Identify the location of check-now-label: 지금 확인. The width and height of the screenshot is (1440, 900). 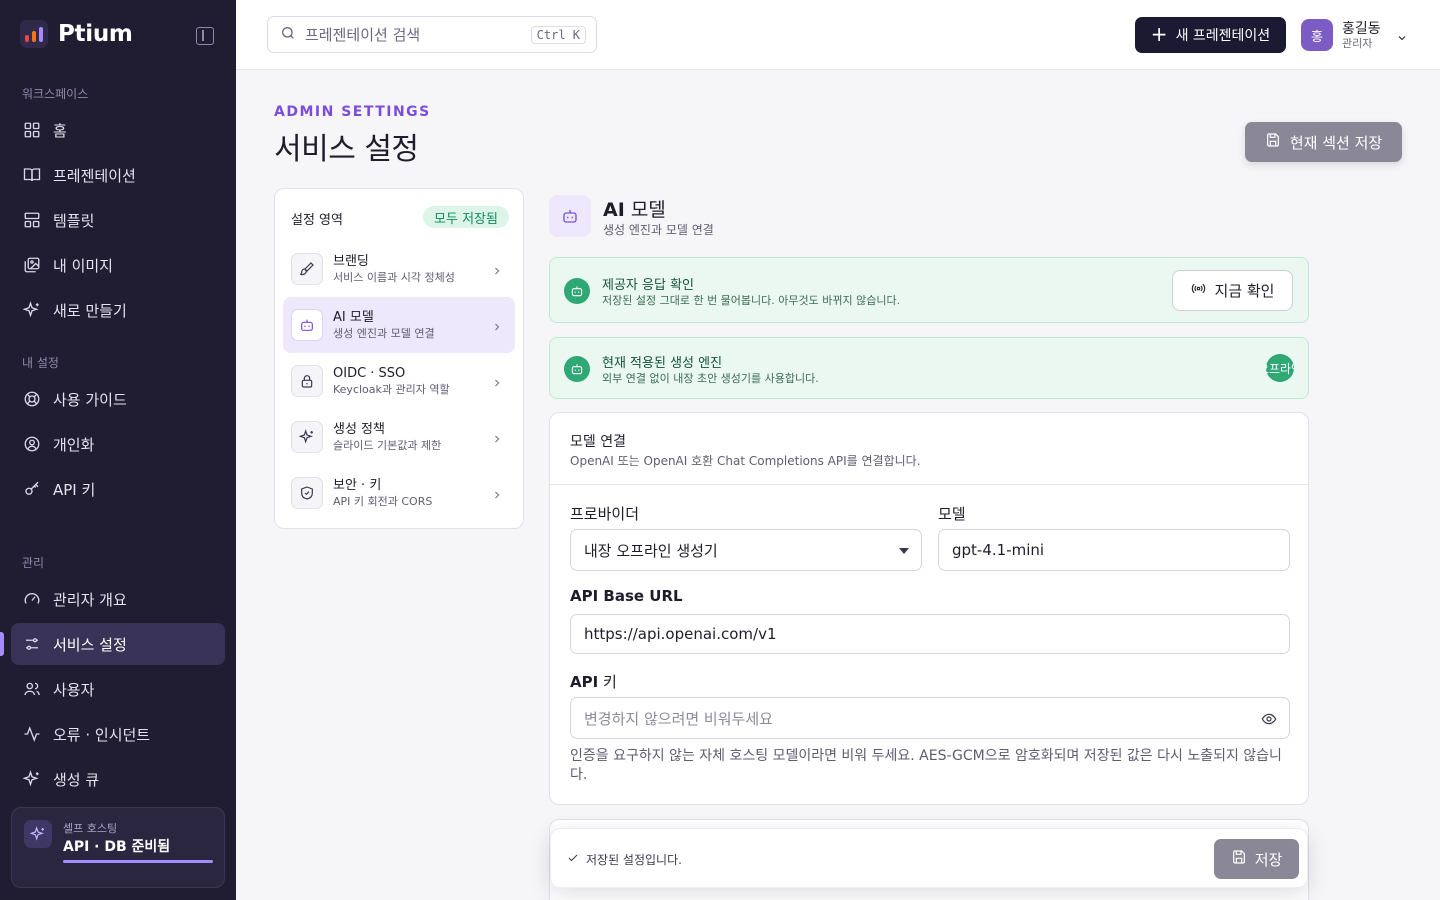
(1244, 291).